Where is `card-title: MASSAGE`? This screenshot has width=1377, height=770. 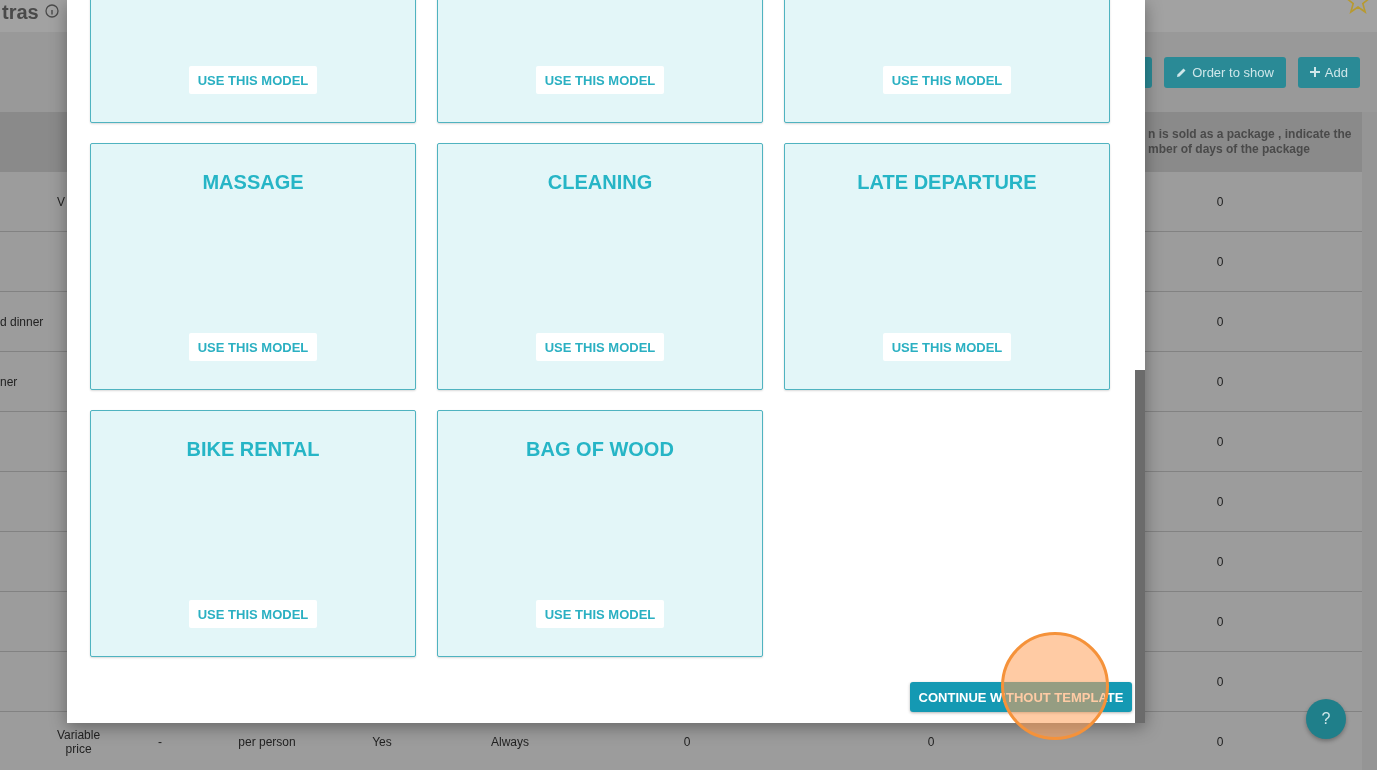
card-title: MASSAGE is located at coordinates (253, 182).